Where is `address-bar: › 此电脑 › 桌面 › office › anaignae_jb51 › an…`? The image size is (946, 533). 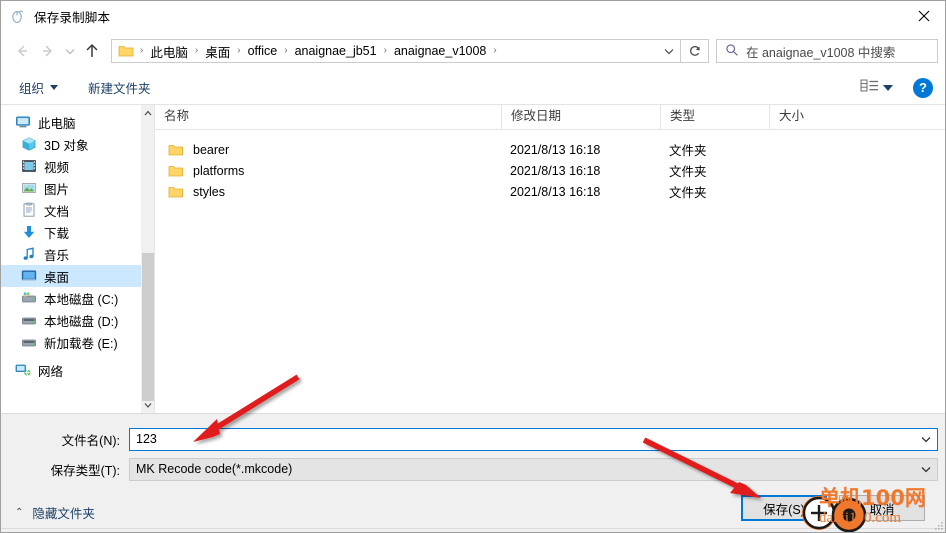 address-bar: › 此电脑 › 桌面 › office › anaignae_jb51 › an… is located at coordinates (473, 51).